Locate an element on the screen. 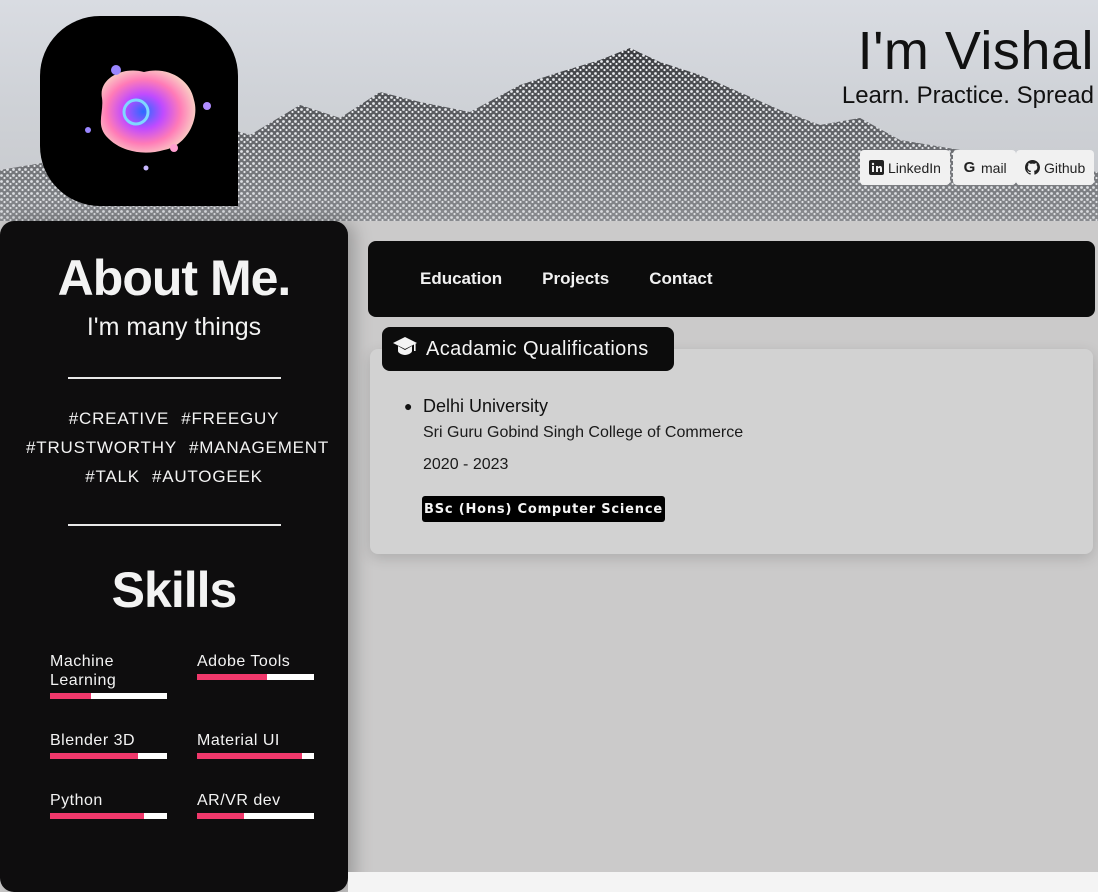 This screenshot has height=892, width=1098. tag: #AUTOGEEK is located at coordinates (207, 476).